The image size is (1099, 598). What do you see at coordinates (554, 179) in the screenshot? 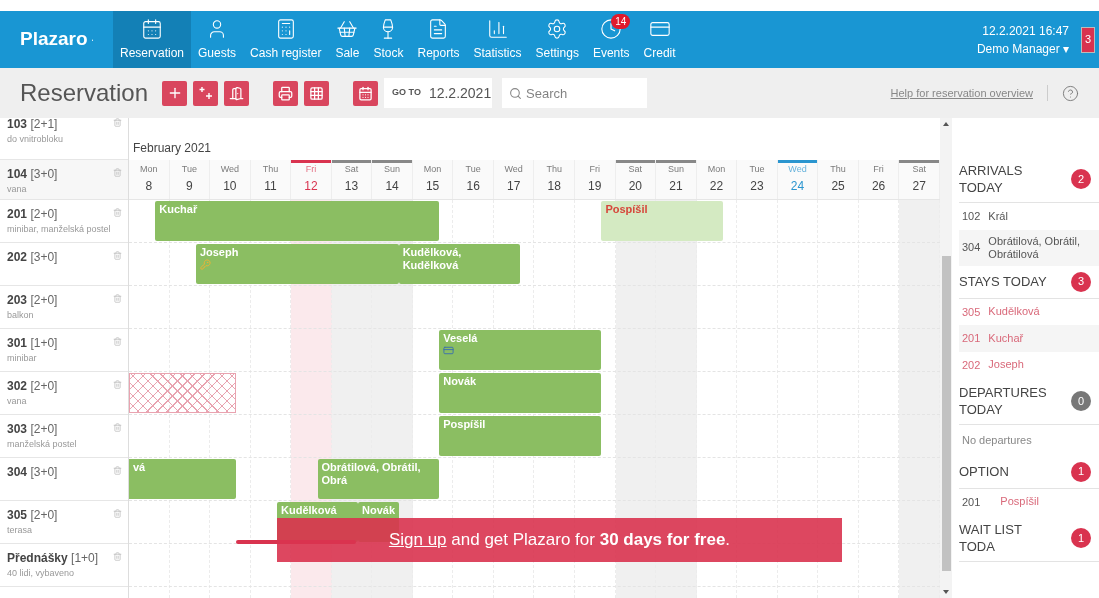
I see `day-header: Thu 18` at bounding box center [554, 179].